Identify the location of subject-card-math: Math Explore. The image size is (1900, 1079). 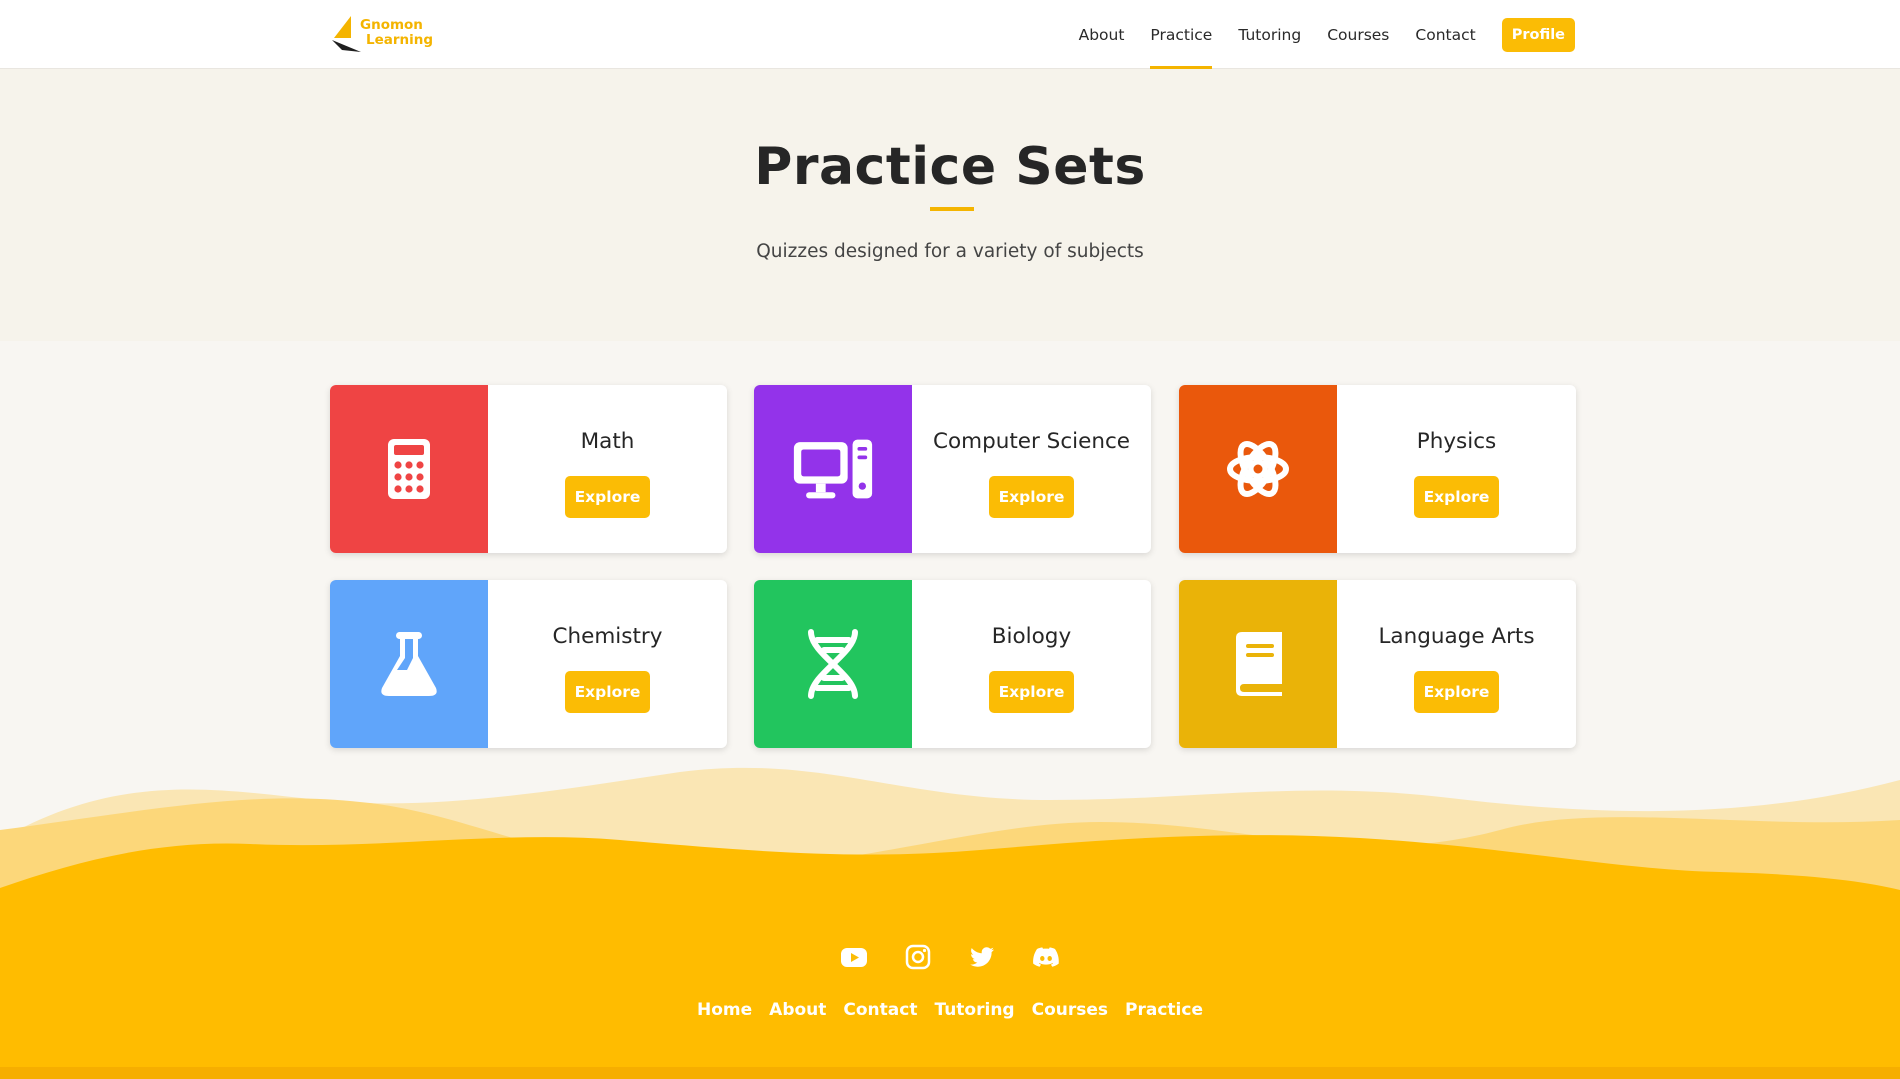
(528, 469).